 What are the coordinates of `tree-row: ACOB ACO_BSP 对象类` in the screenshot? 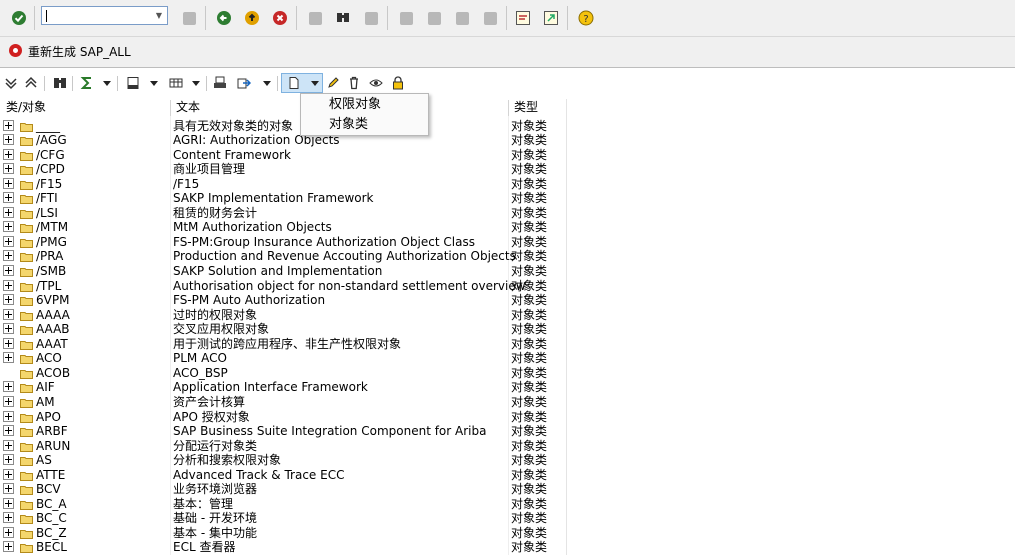 It's located at (285, 373).